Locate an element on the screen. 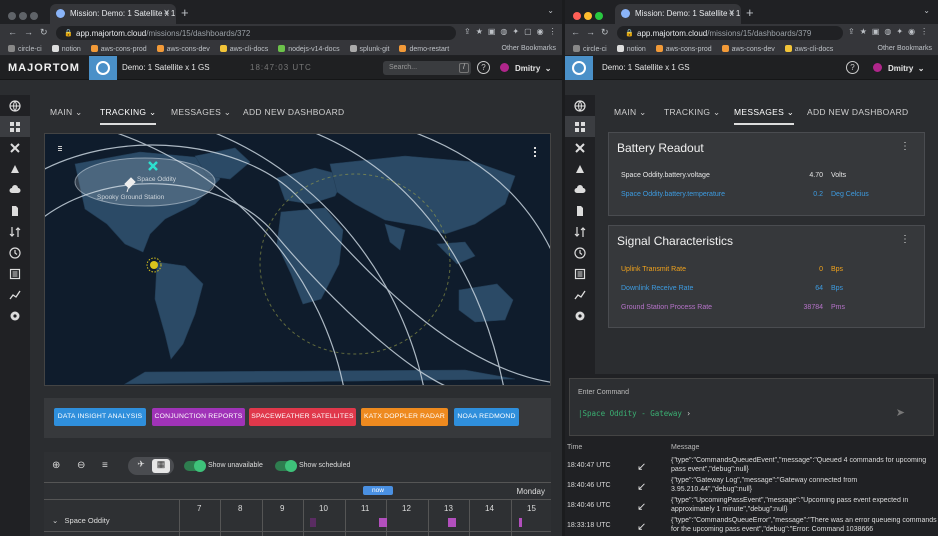  timeline-row-satellite: ⌄ Space Oddity is located at coordinates (81, 520).